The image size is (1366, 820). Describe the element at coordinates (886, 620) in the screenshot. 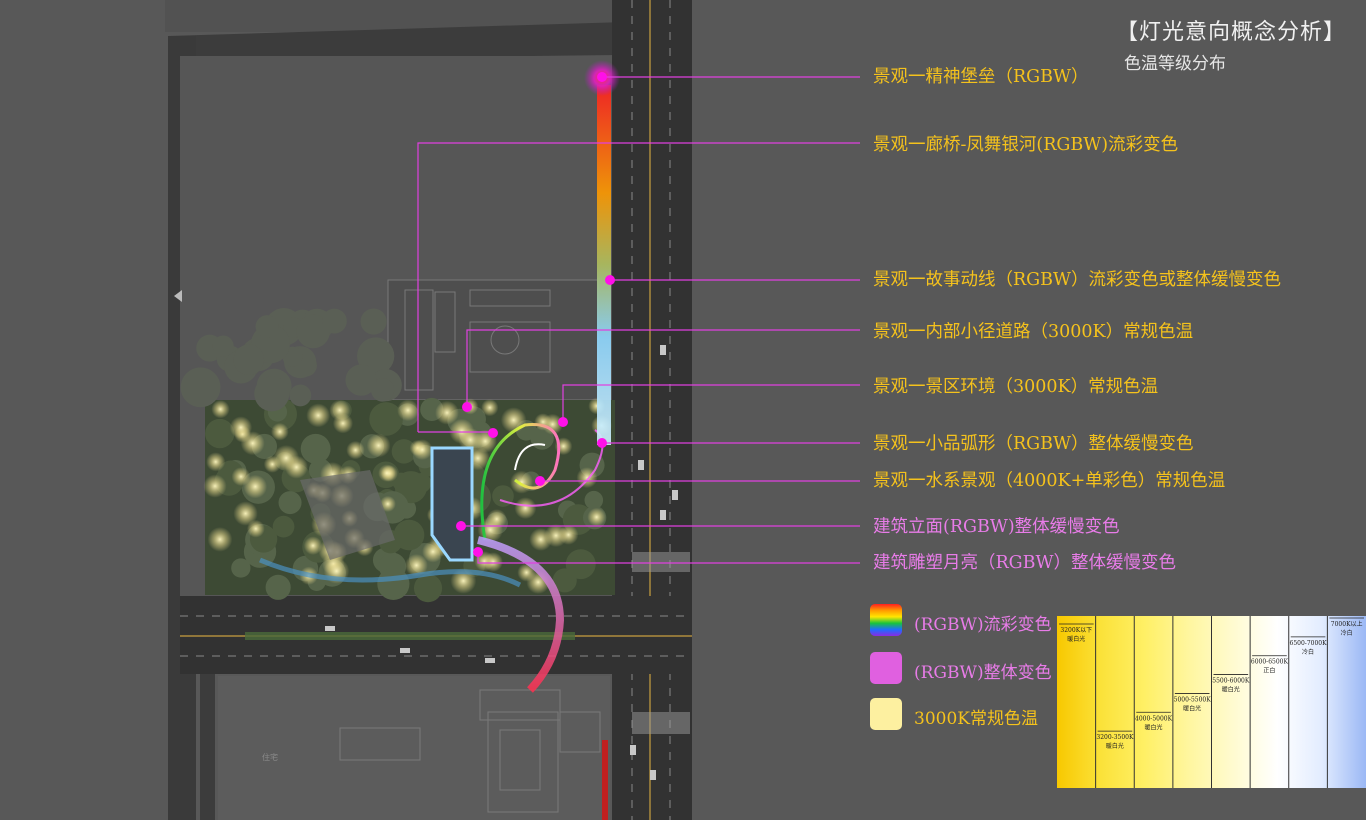

I see `legend-swatch-rgbw-flow` at that location.